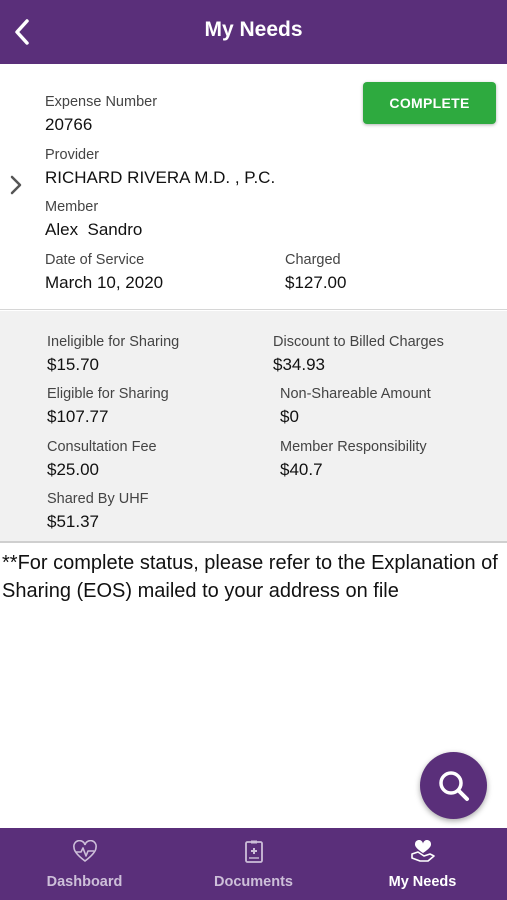 The image size is (507, 900). What do you see at coordinates (289, 416) in the screenshot?
I see `non-shareable-value: $0` at bounding box center [289, 416].